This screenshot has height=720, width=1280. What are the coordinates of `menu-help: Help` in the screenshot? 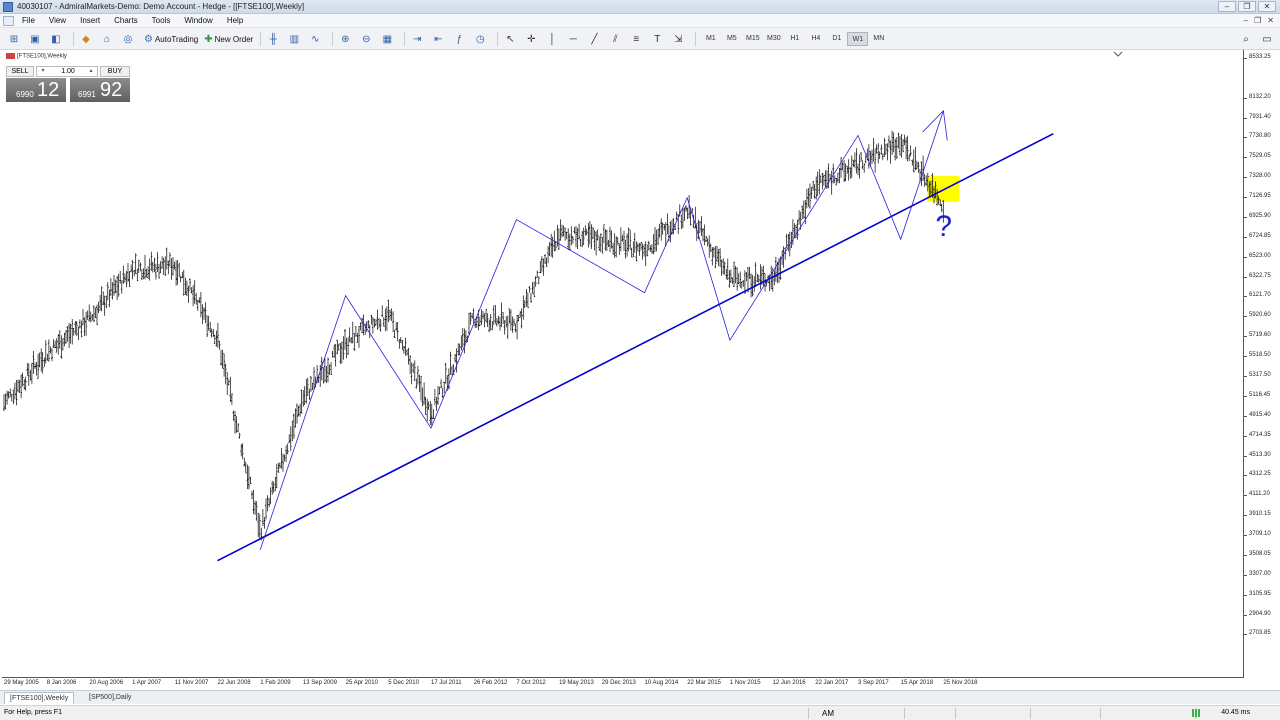 It's located at (235, 20).